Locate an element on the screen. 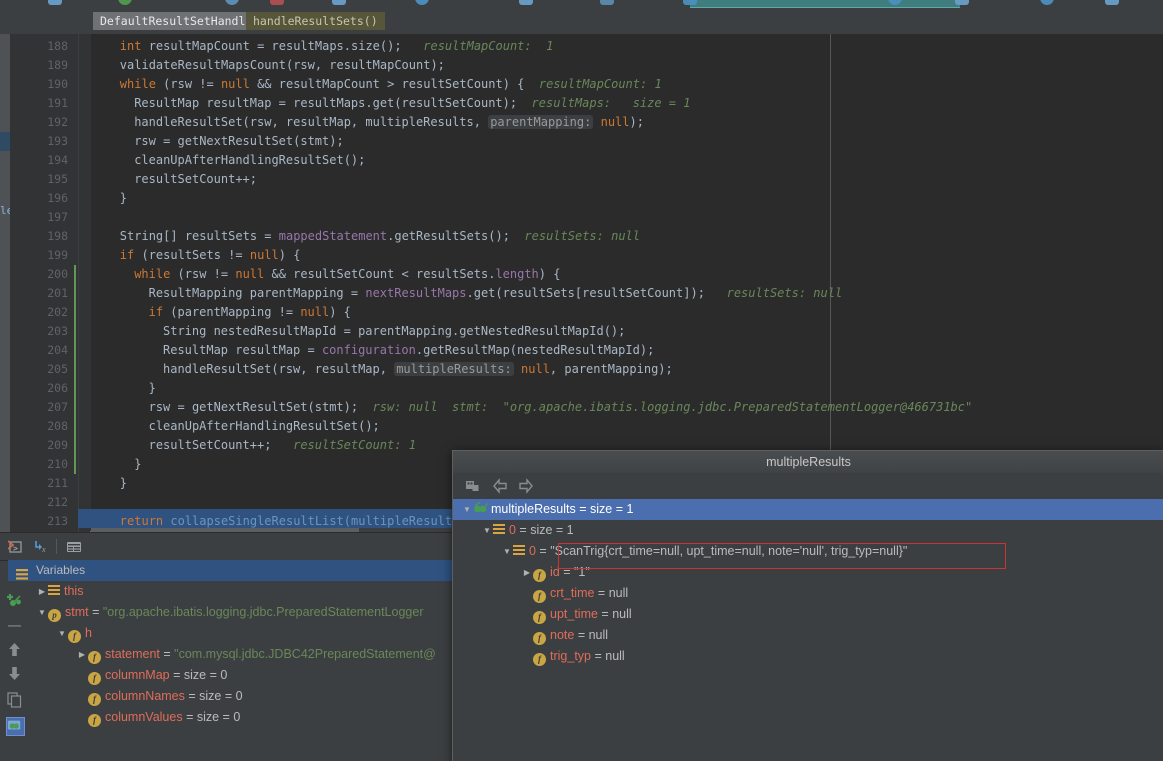  code-line: rsw = getNextResultSet(stmt); is located at coordinates (239, 141).